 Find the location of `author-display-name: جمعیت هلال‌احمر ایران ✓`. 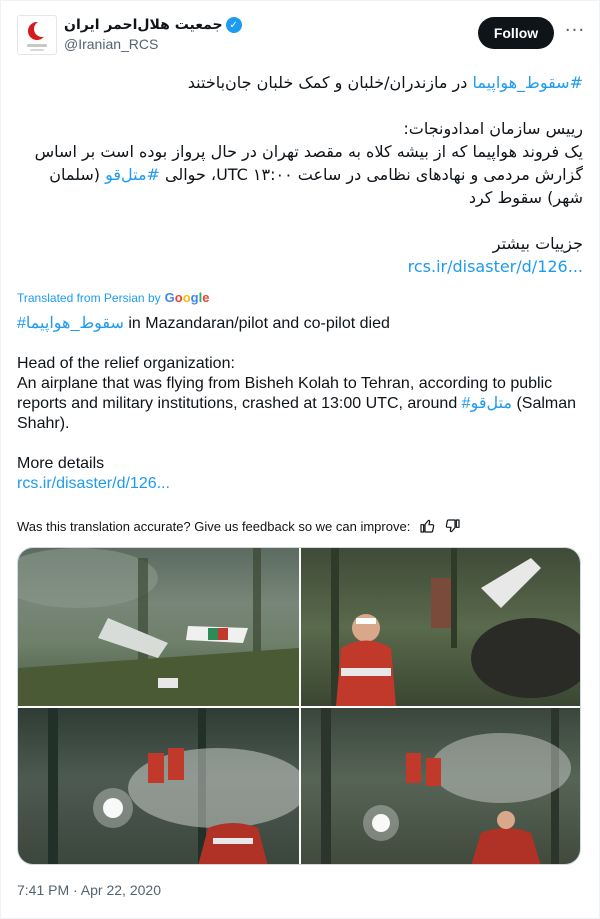

author-display-name: جمعیت هلال‌احمر ایران ✓ is located at coordinates (153, 25).